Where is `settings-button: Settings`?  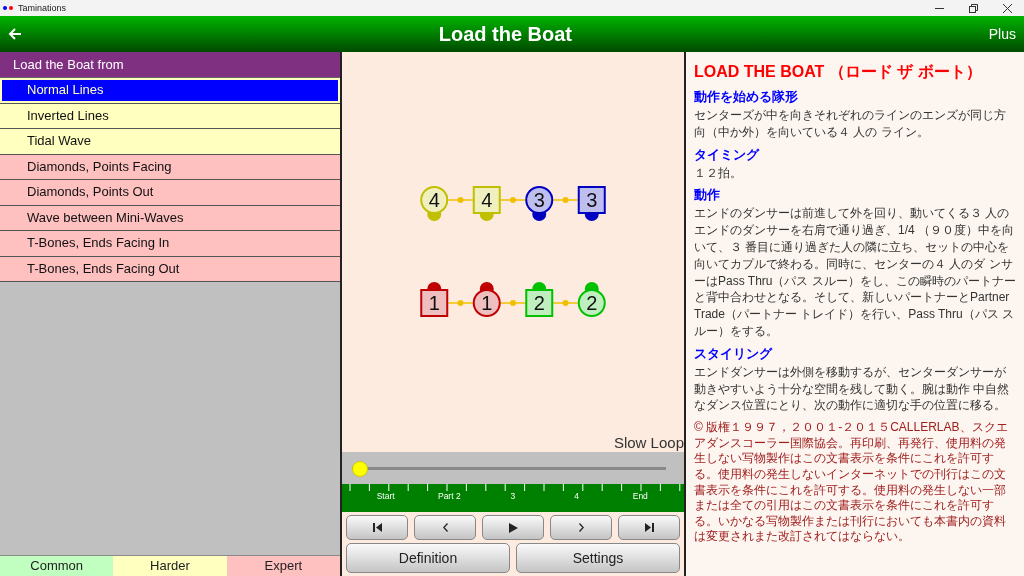
settings-button: Settings is located at coordinates (598, 558).